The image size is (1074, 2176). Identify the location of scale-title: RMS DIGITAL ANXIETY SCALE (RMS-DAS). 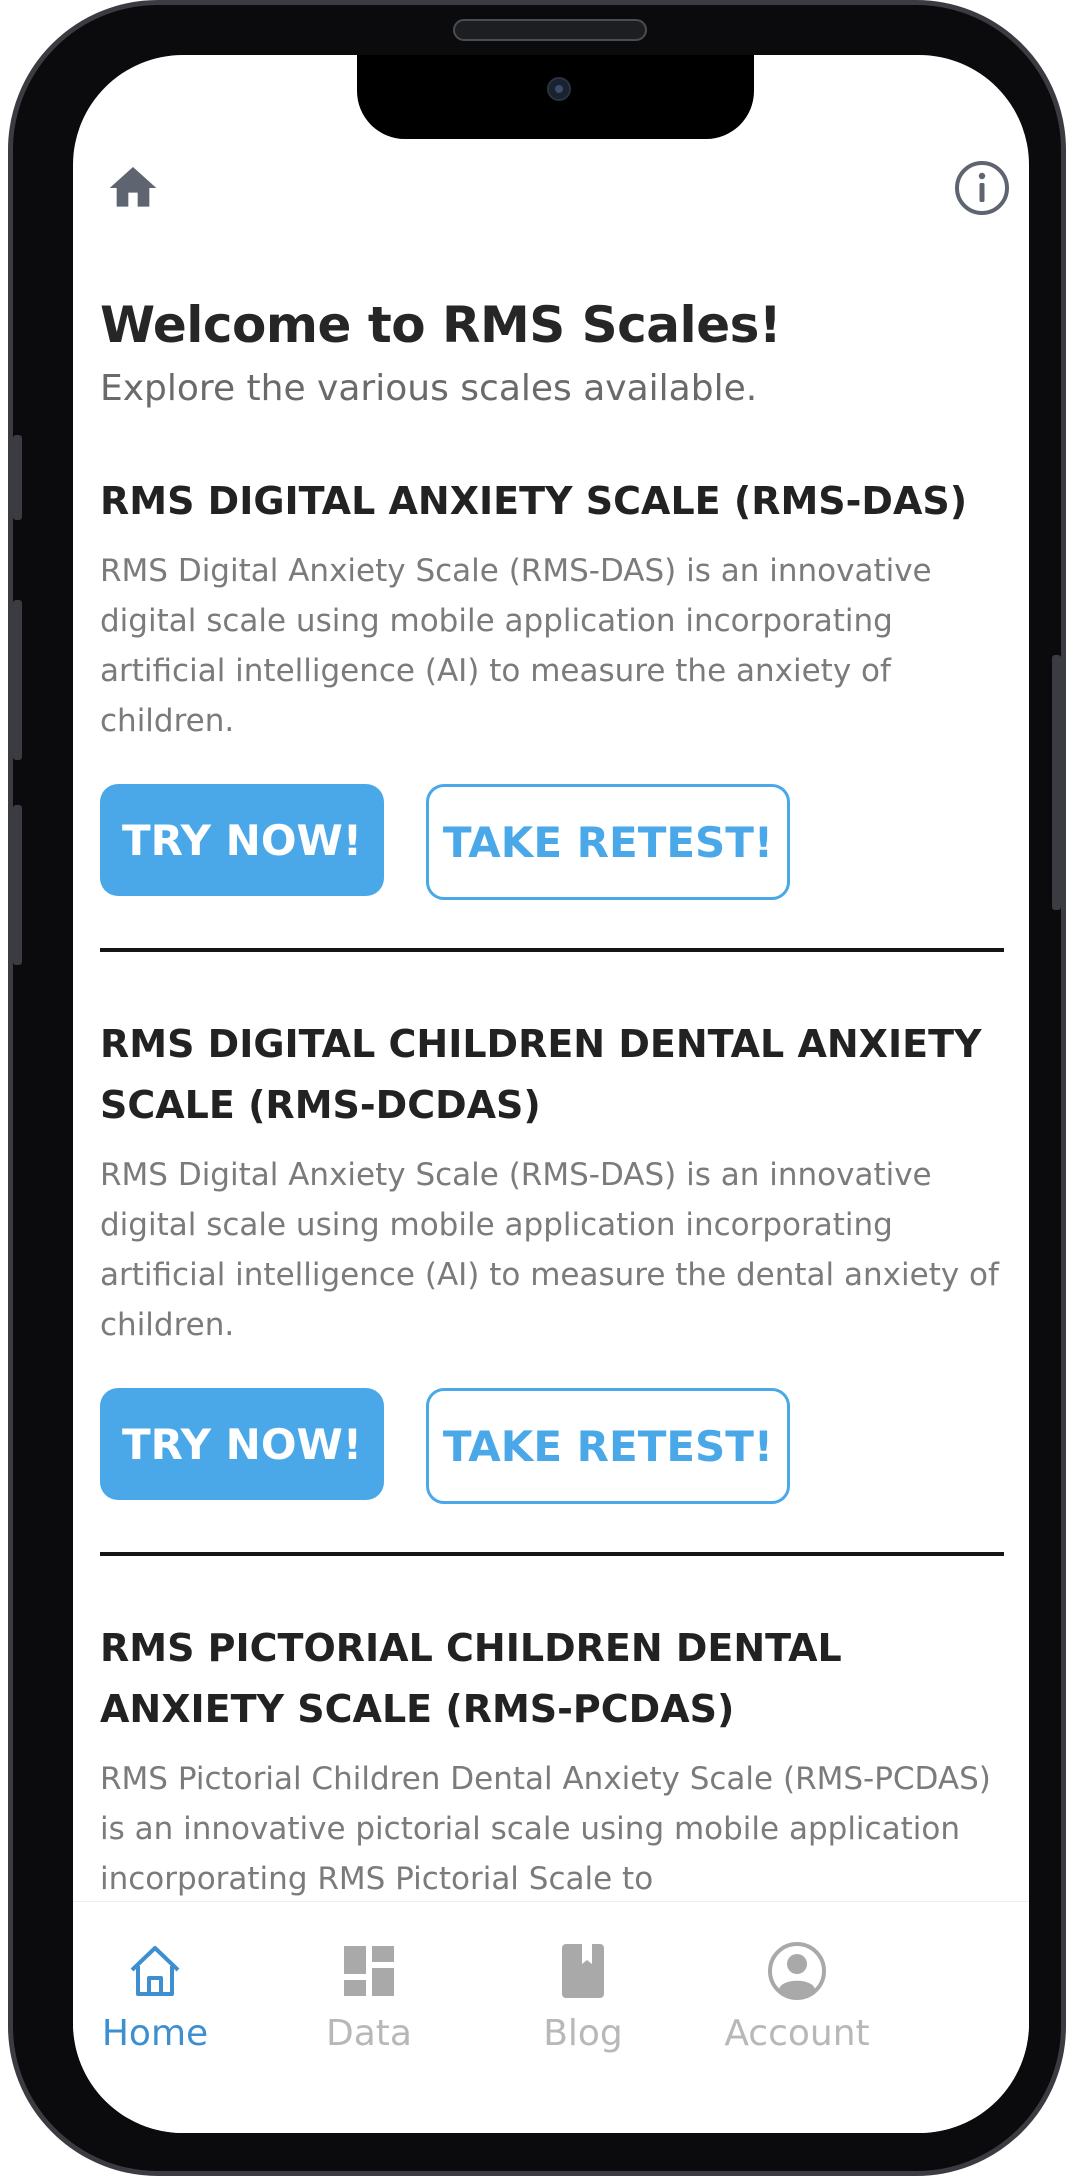
(534, 501).